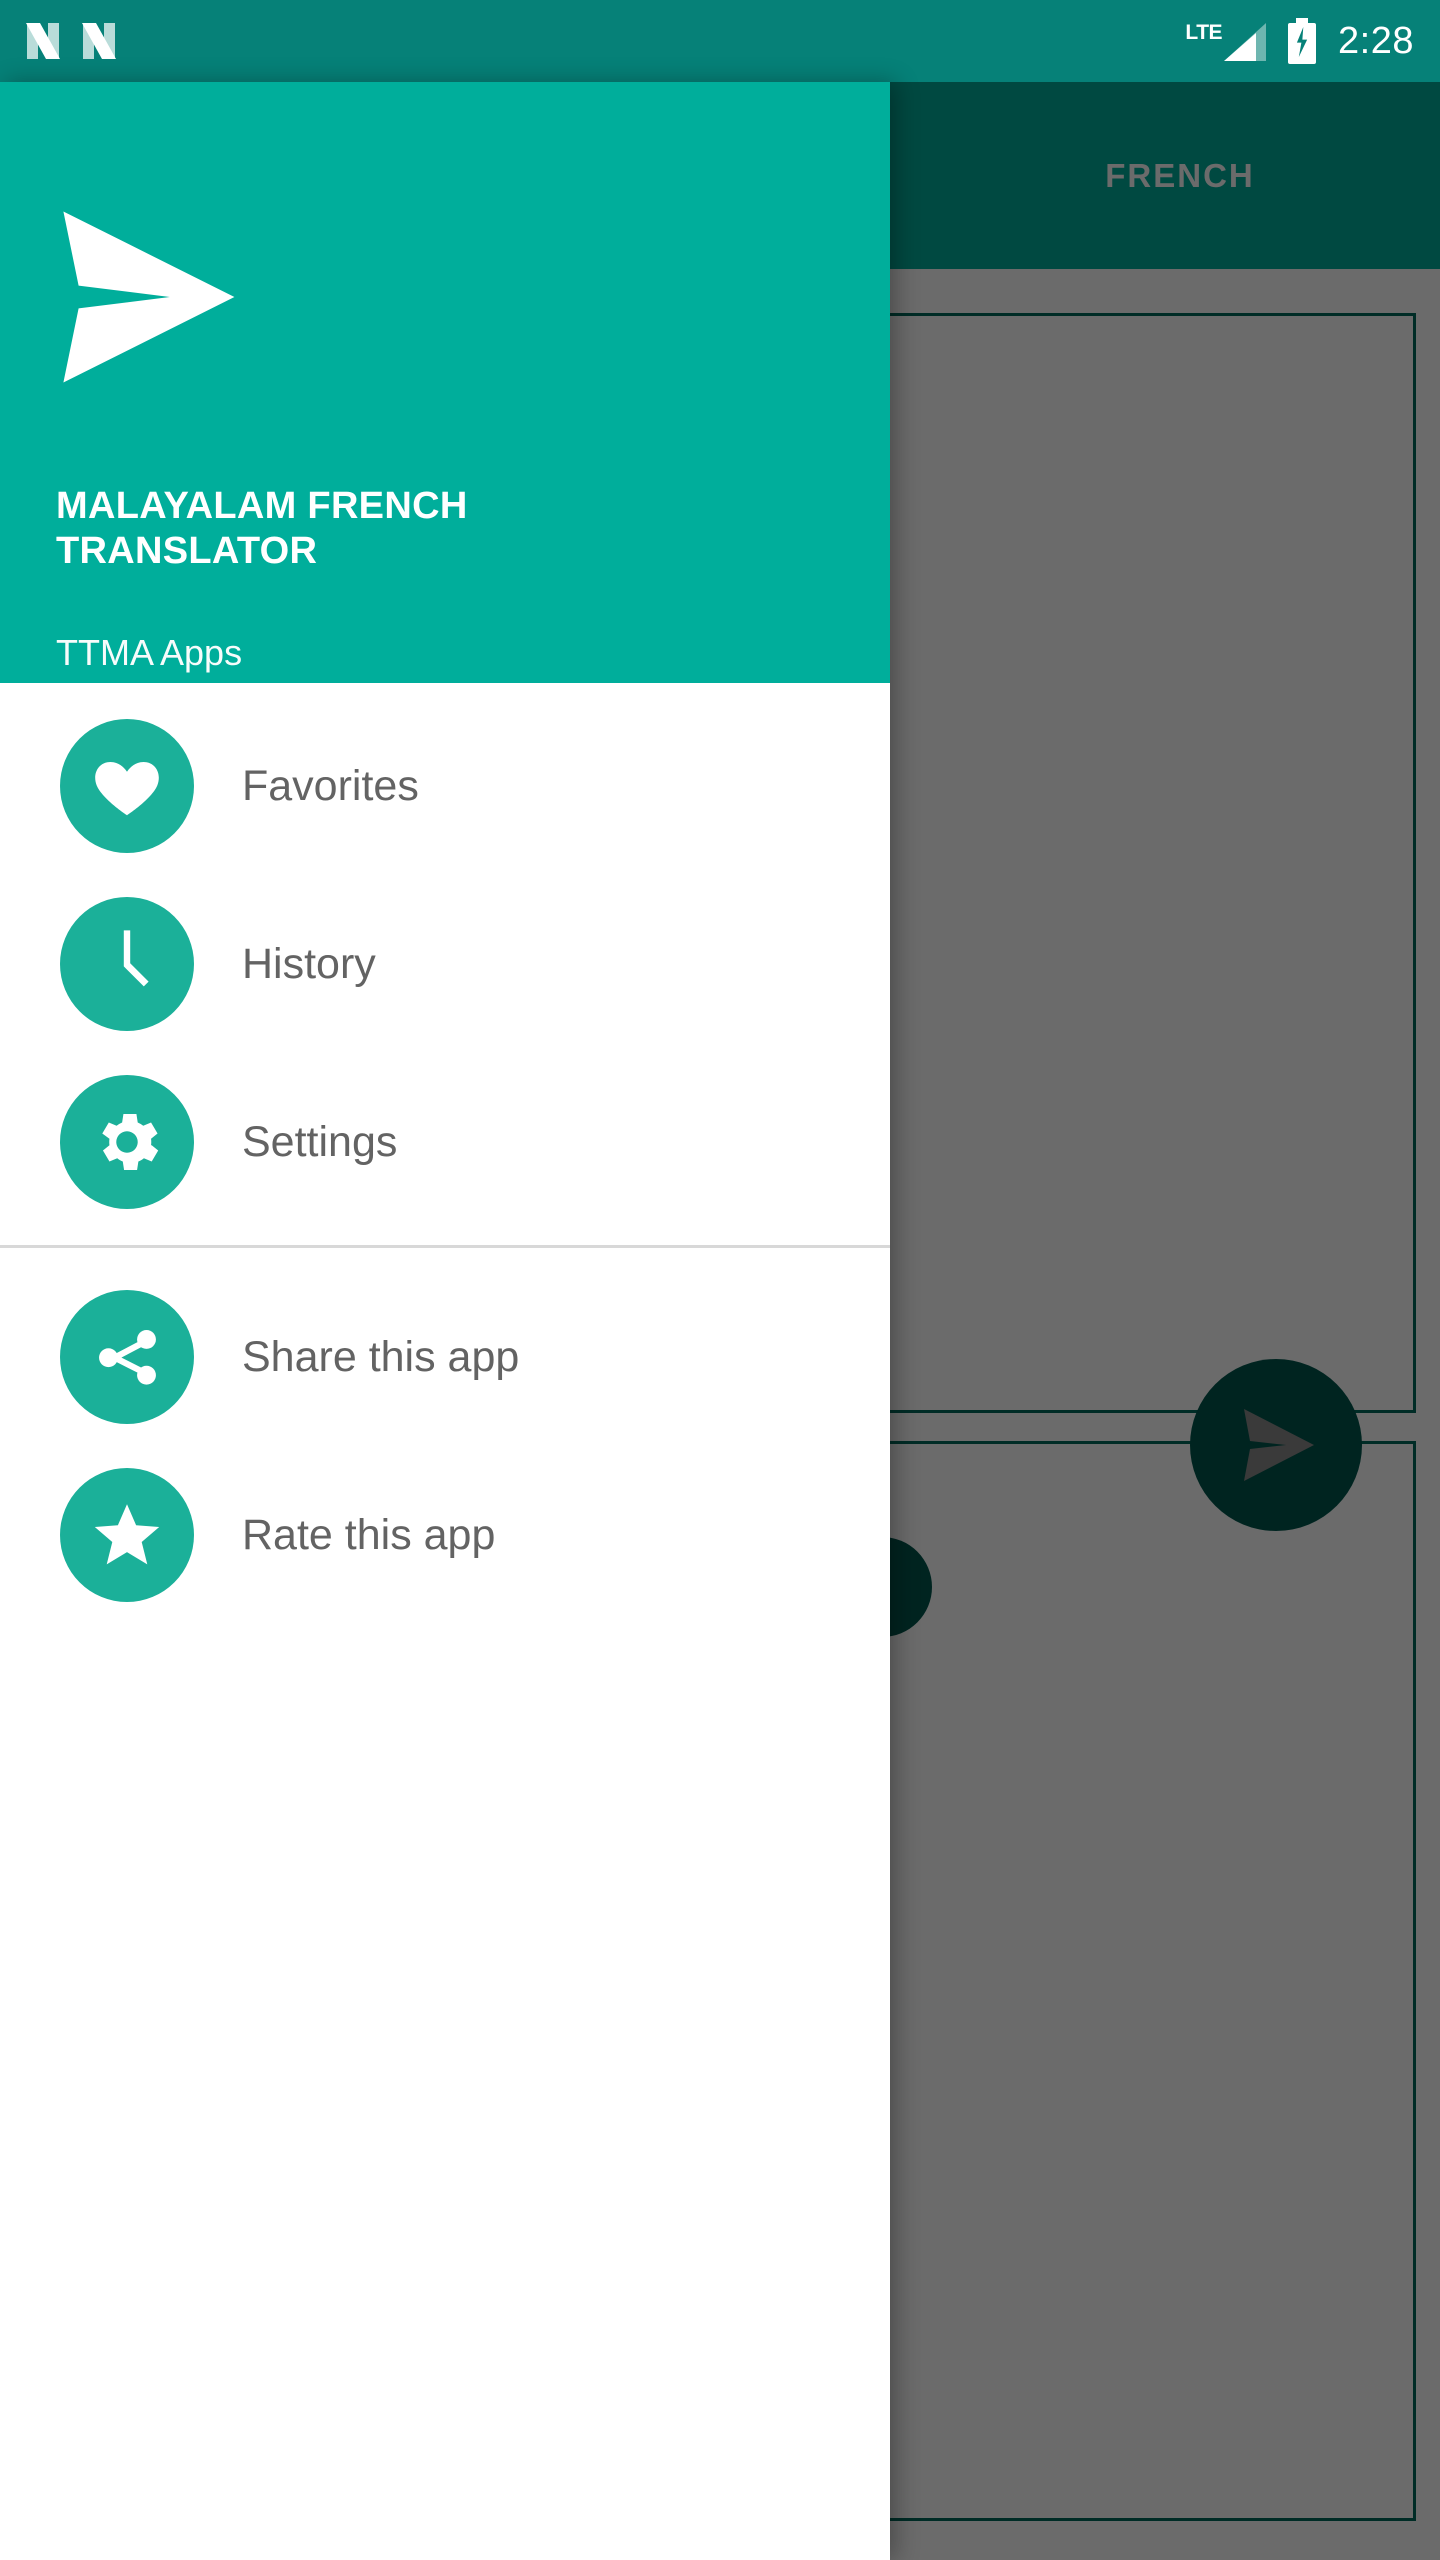  What do you see at coordinates (262, 528) in the screenshot?
I see `drawer-app-title: MALAYALAM FRENCH TRANSLATOR` at bounding box center [262, 528].